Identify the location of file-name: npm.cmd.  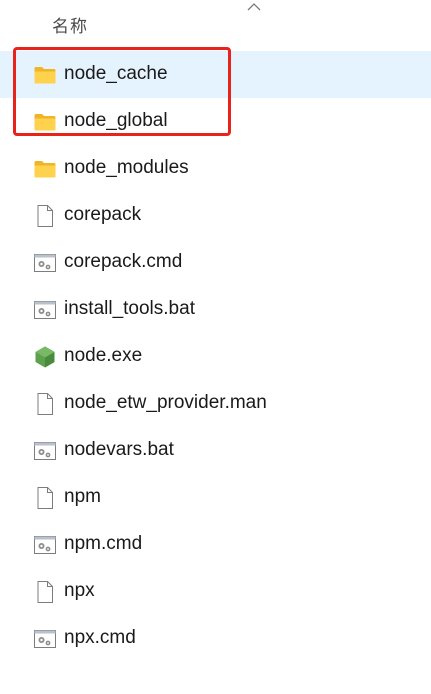
(103, 543).